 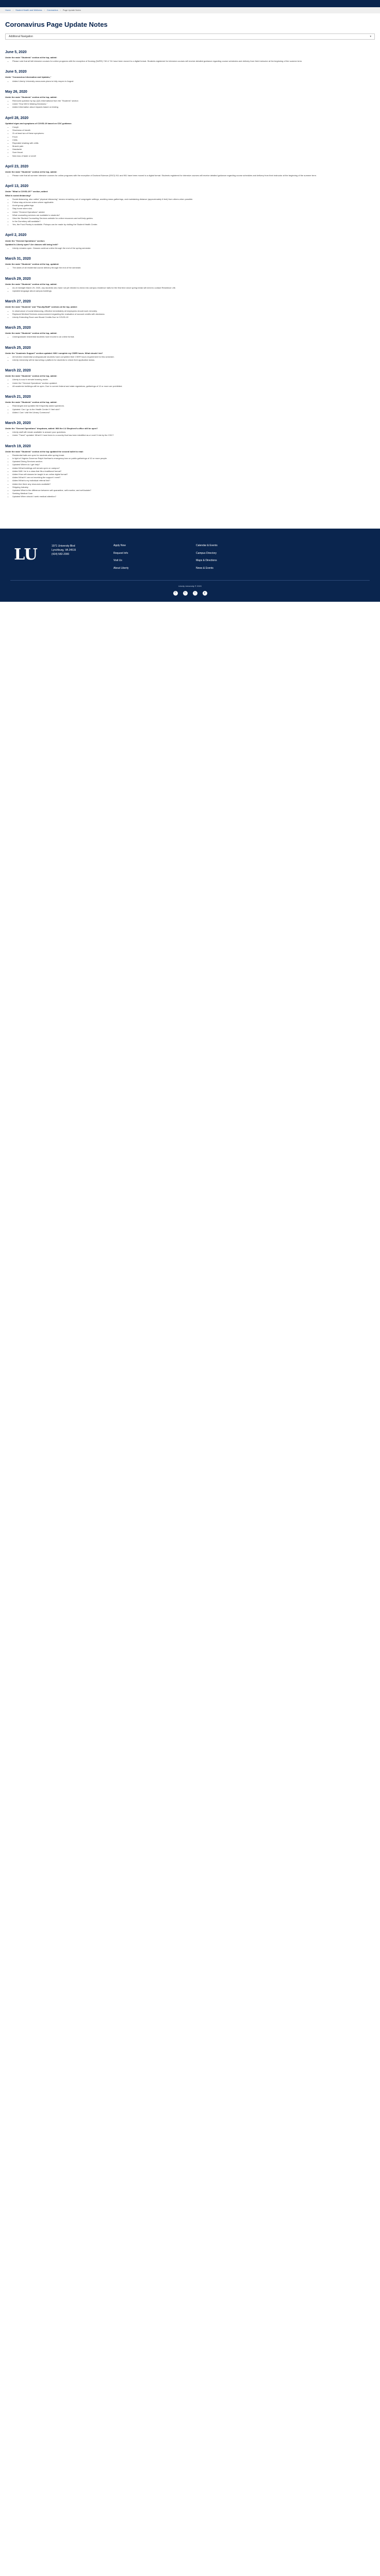 I want to click on update-bullet: Headache, so click(x=193, y=149).